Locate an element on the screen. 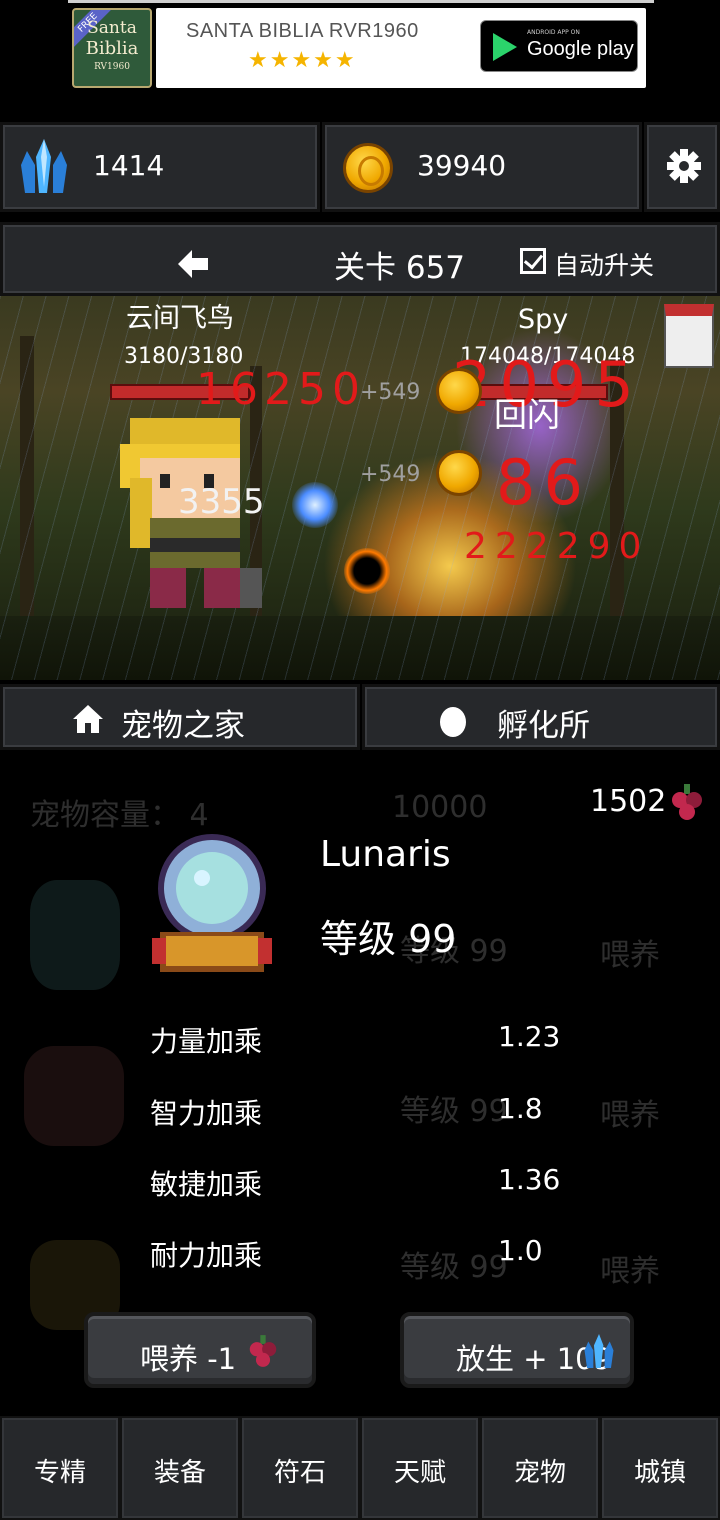 The image size is (720, 1520). release-button: 放生 + 109 is located at coordinates (517, 1350).